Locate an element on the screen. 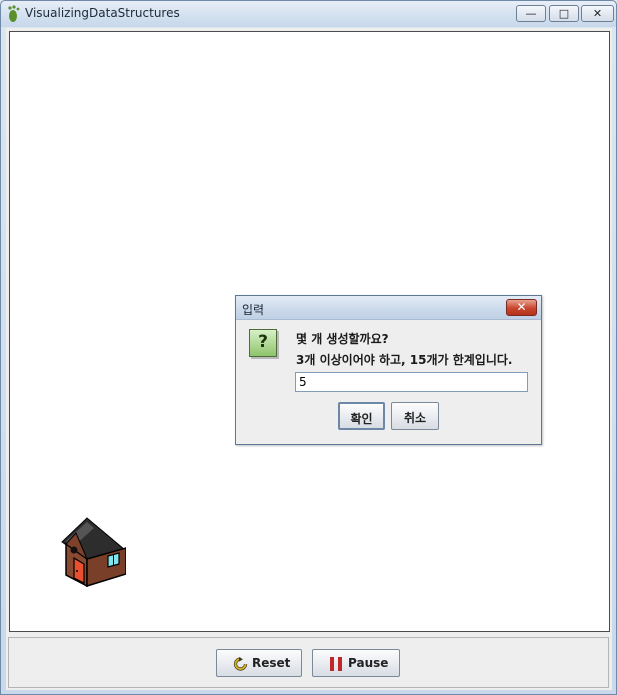  dialog-titlebar: 입력 ✕ is located at coordinates (388, 308).